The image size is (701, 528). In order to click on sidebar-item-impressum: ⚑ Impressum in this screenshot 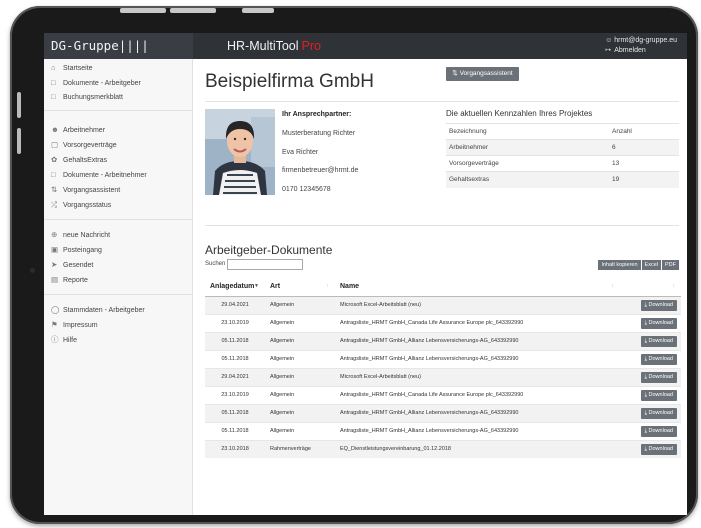, I will do `click(74, 325)`.